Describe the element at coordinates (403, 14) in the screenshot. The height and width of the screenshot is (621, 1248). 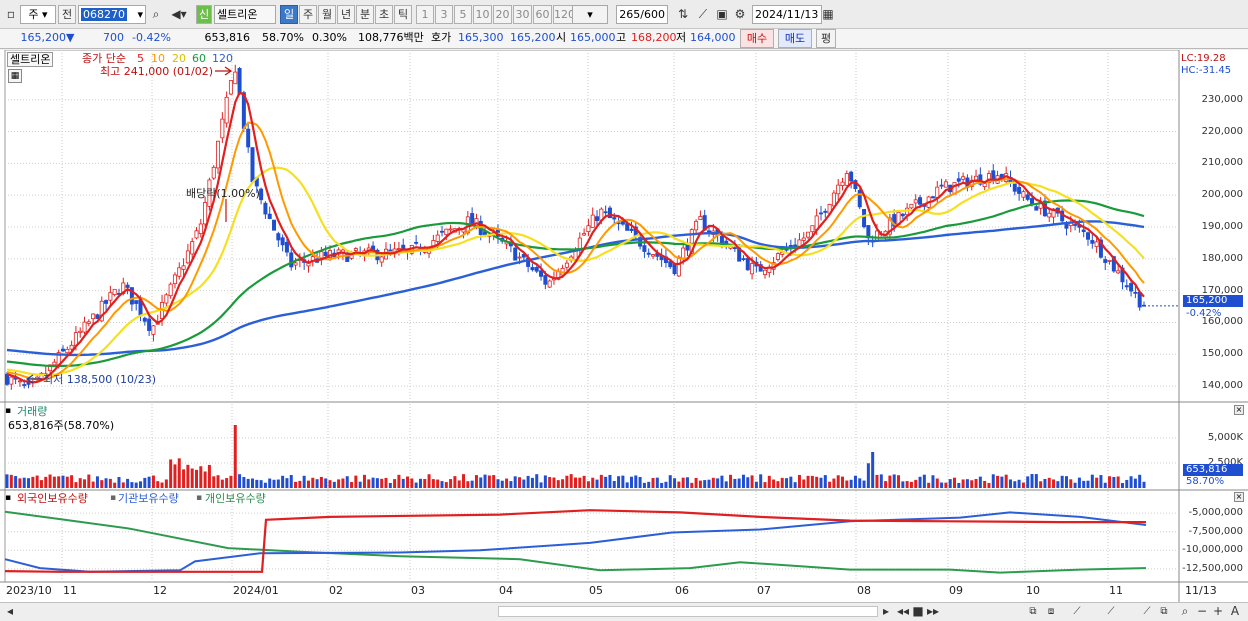
I see `tab-period-6: 틱` at that location.